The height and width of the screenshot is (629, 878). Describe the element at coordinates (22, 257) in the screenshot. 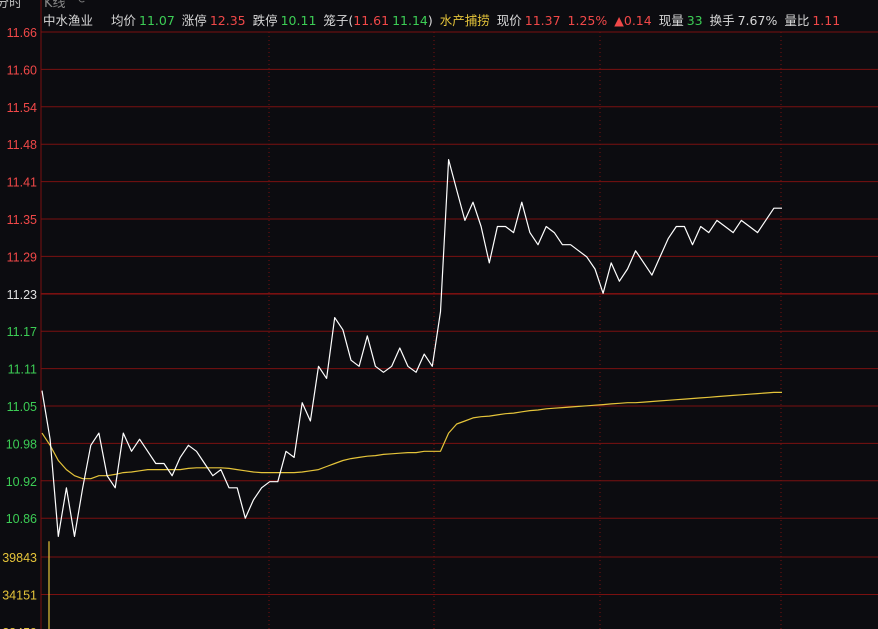

I see `price-tick-label: 11.29` at that location.